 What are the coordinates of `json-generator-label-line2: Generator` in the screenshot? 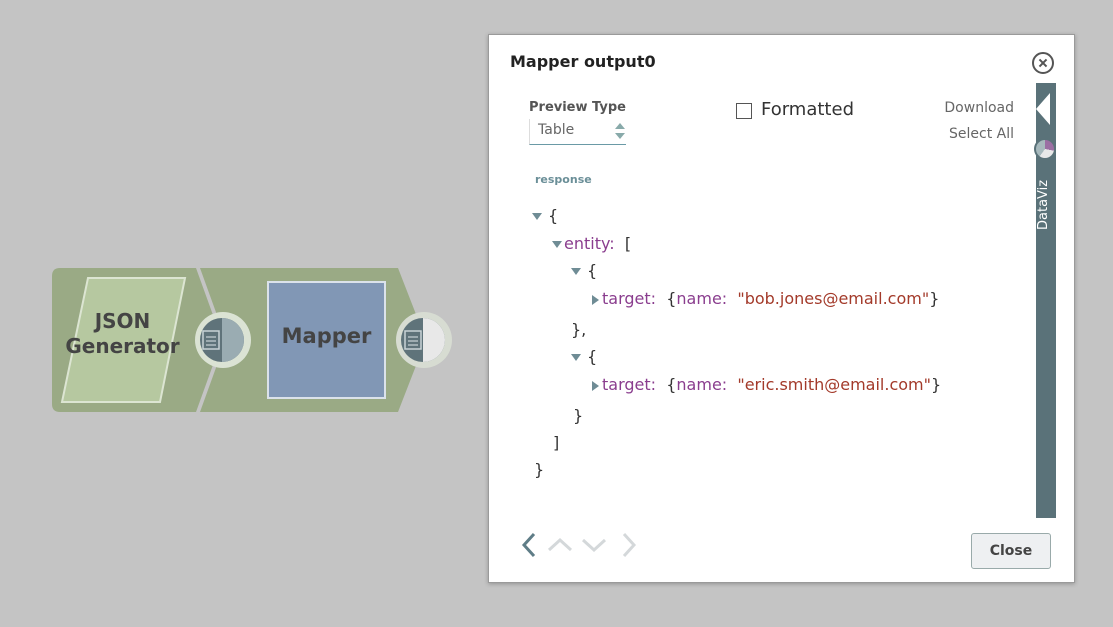 It's located at (122, 346).